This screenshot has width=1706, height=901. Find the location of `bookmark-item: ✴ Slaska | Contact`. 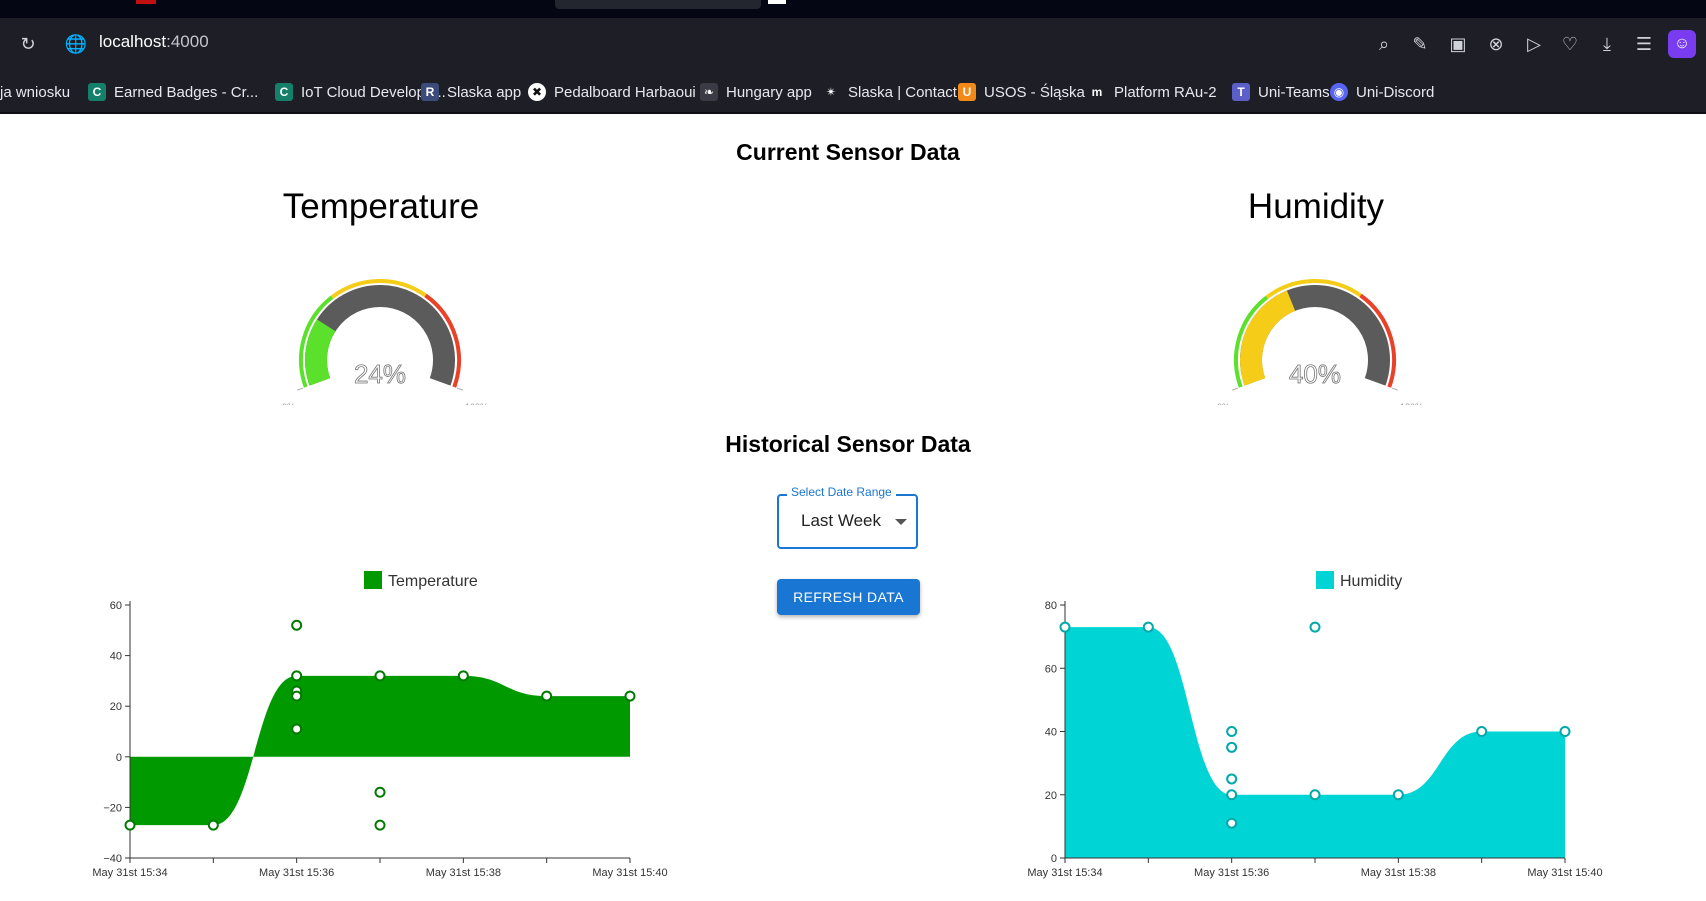

bookmark-item: ✴ Slaska | Contact is located at coordinates (889, 92).